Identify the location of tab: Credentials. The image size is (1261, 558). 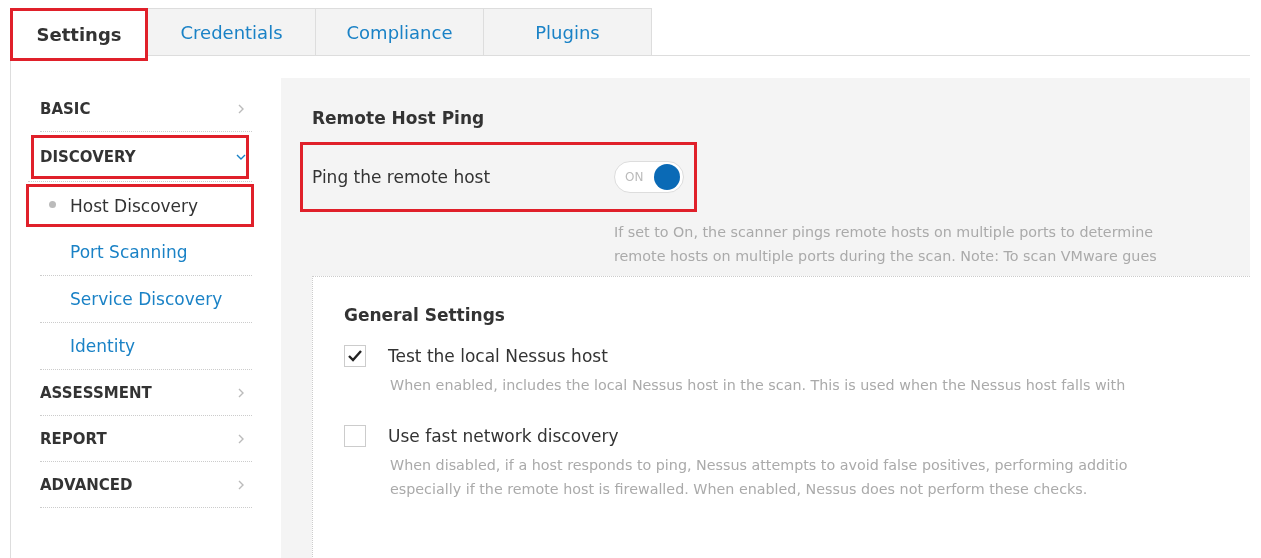
(232, 31).